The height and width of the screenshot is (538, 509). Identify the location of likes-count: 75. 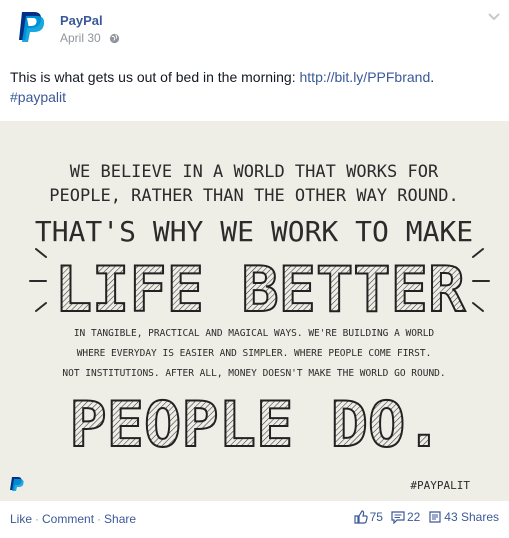
(368, 517).